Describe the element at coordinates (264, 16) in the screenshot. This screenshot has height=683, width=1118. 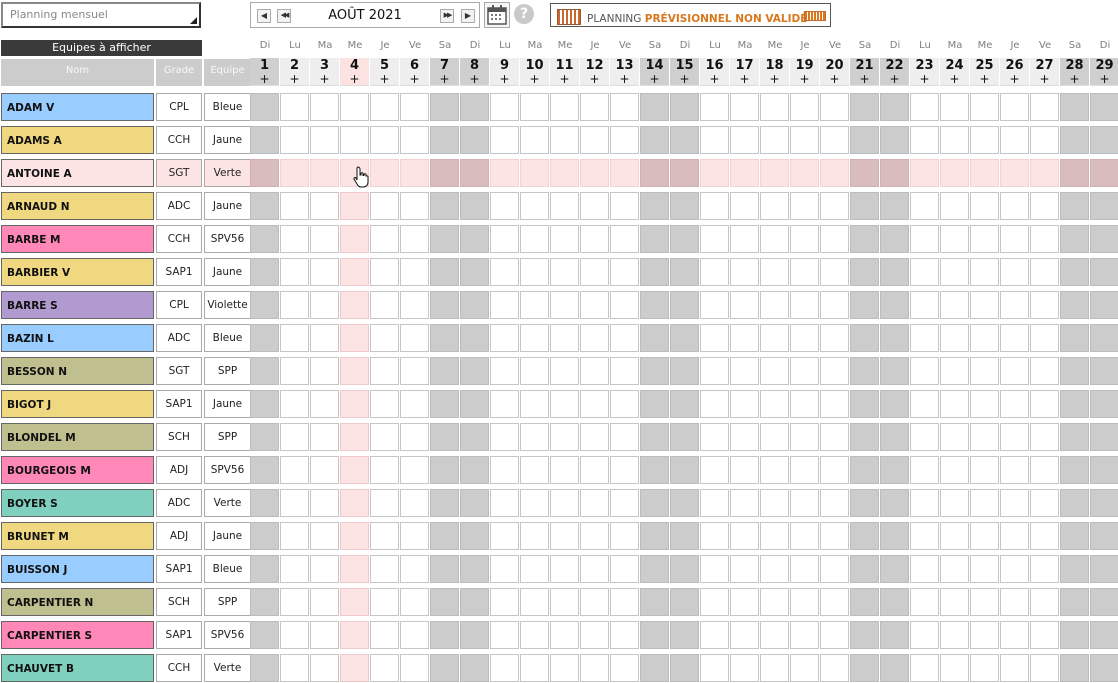
I see `prev-month-button: ◀` at that location.